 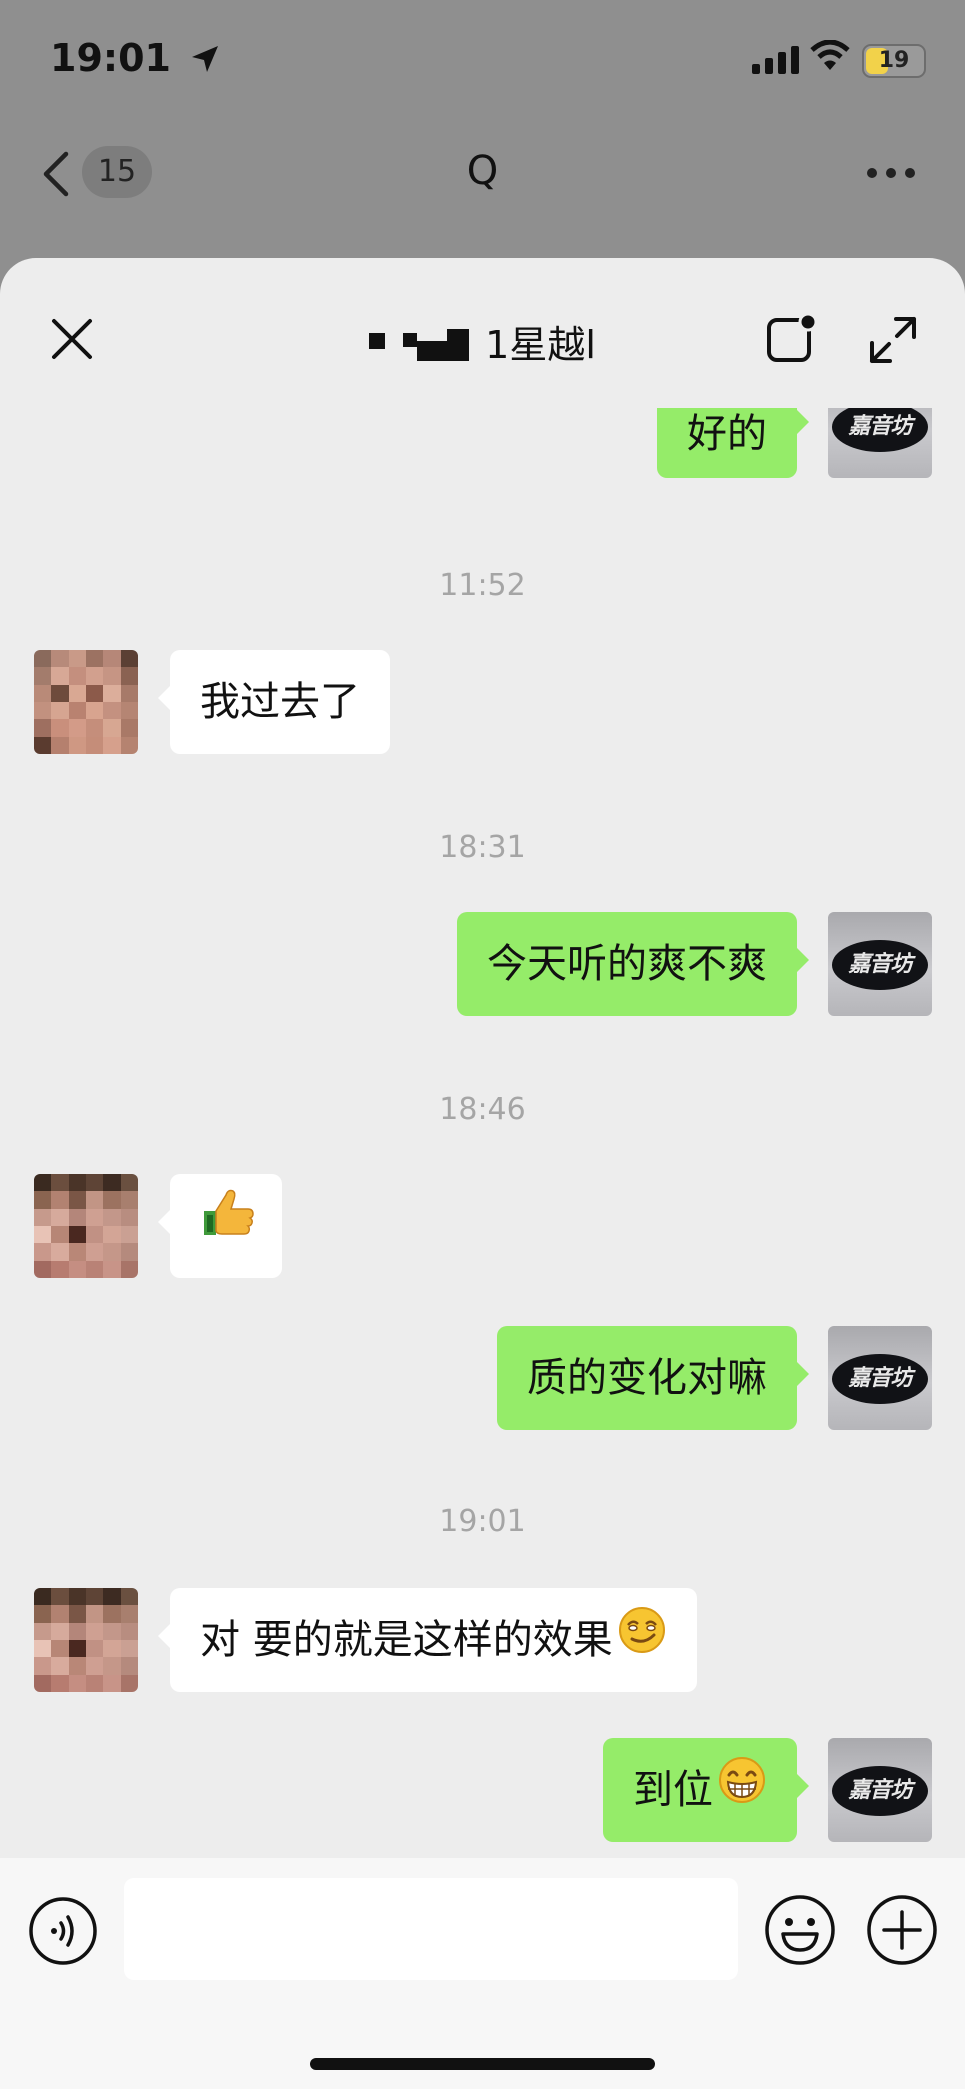 I want to click on grin-face-emoji-icon, so click(x=742, y=1792).